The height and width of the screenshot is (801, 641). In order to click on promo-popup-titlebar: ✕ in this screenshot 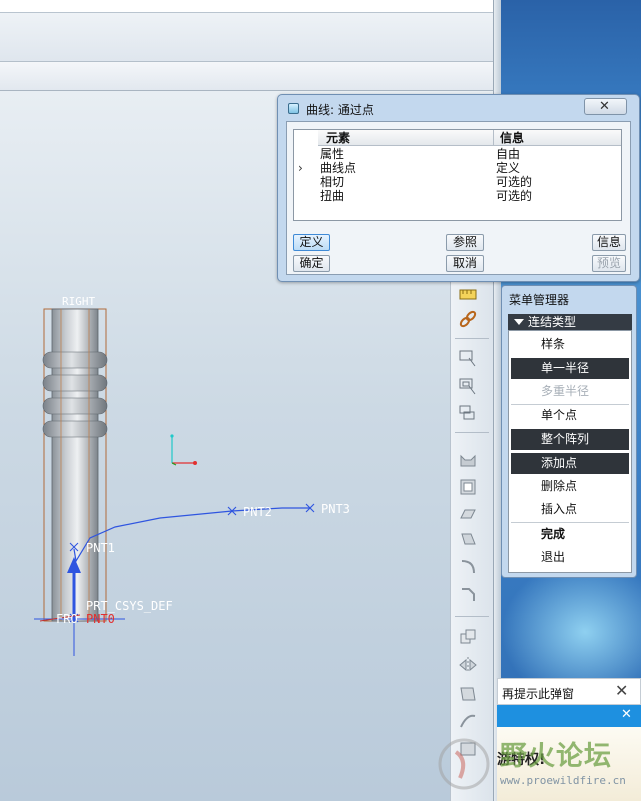, I will do `click(569, 716)`.